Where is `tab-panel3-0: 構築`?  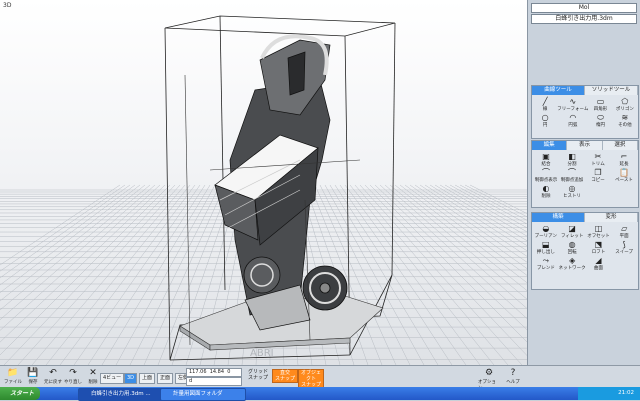
tab-panel3-0: 構築 is located at coordinates (558, 217).